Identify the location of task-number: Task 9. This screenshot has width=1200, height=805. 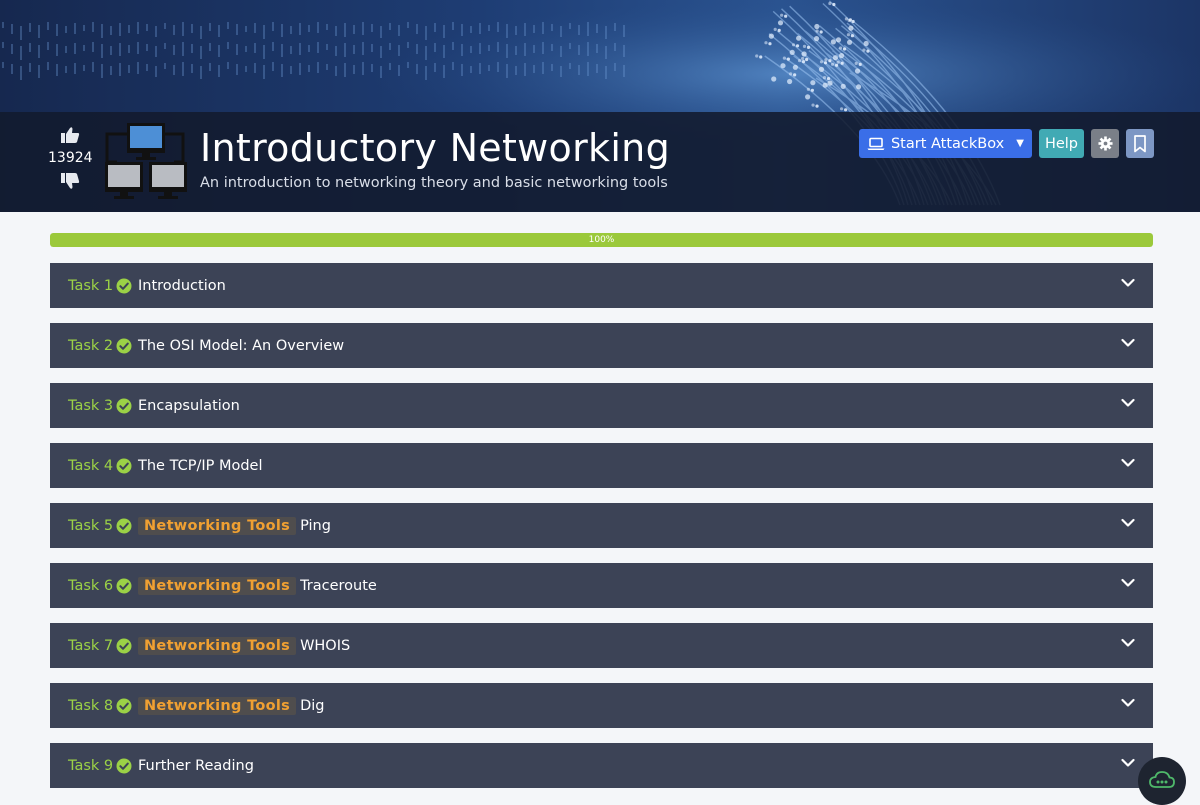
(91, 765).